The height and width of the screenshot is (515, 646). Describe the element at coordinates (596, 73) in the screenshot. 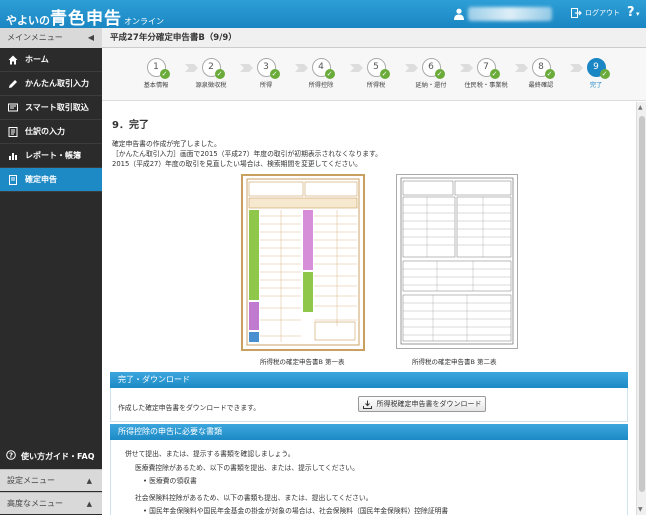

I see `step-9: 9 ✓ 完了` at that location.